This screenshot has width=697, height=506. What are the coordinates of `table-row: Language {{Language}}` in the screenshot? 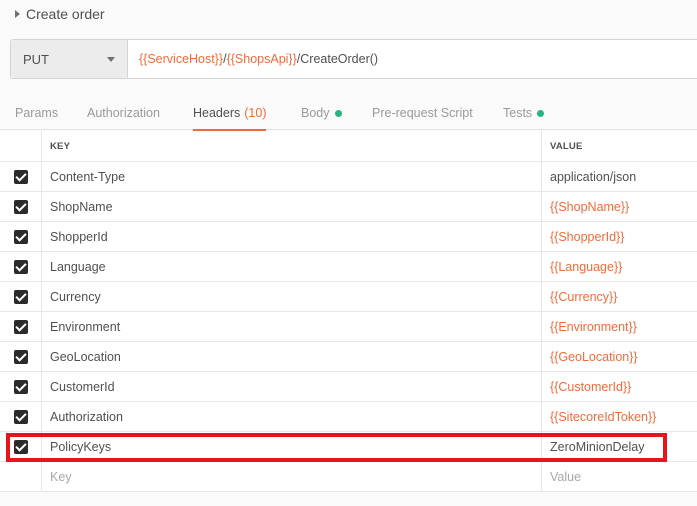 It's located at (348, 267).